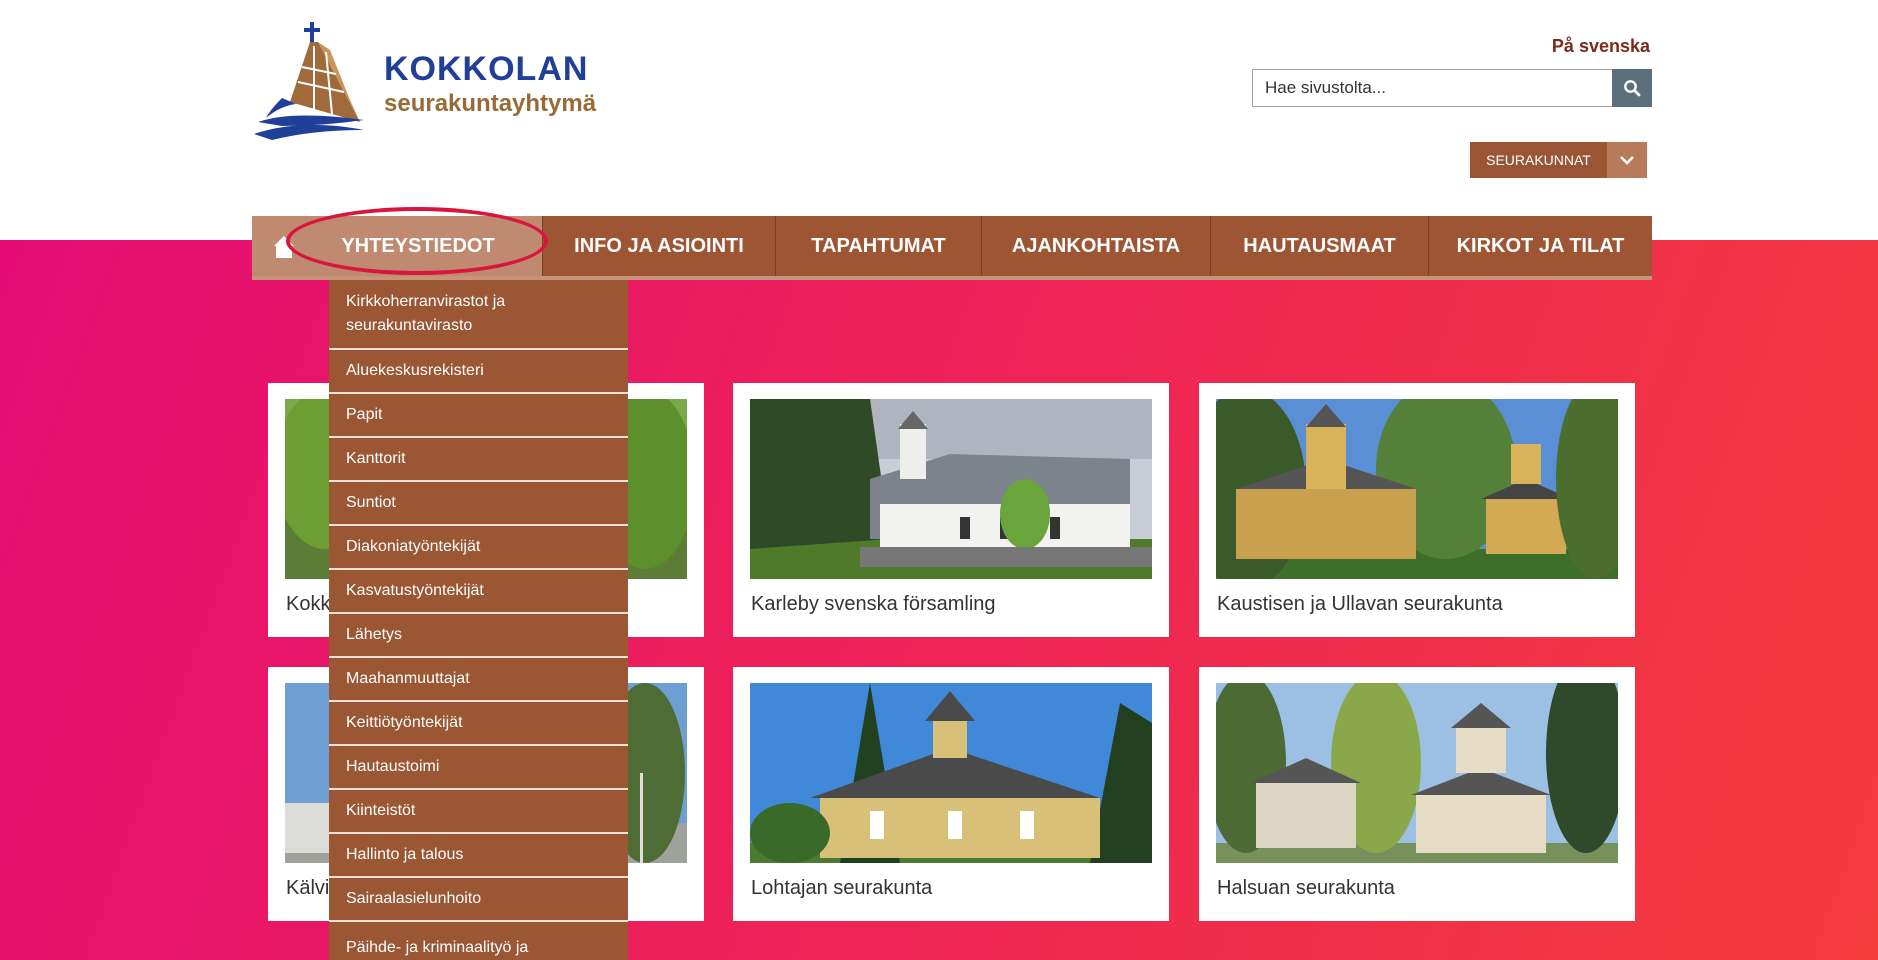 This screenshot has height=960, width=1878. What do you see at coordinates (1360, 604) in the screenshot?
I see `parish-card-title: Kaustisen ja Ullavan seurakunta` at bounding box center [1360, 604].